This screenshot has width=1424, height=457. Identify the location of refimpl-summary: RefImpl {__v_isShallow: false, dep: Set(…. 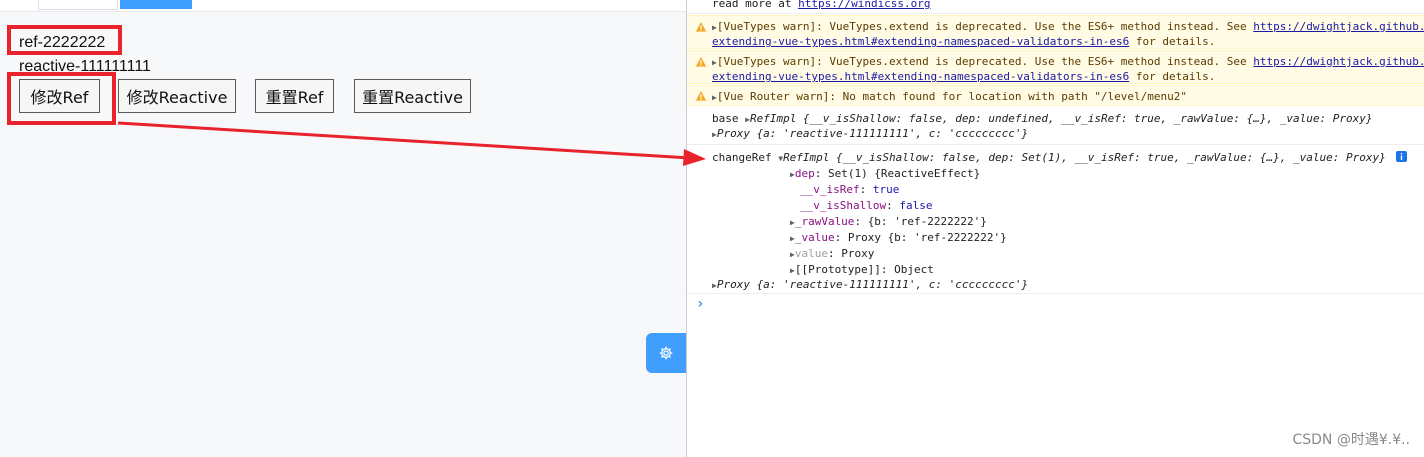
(1084, 157).